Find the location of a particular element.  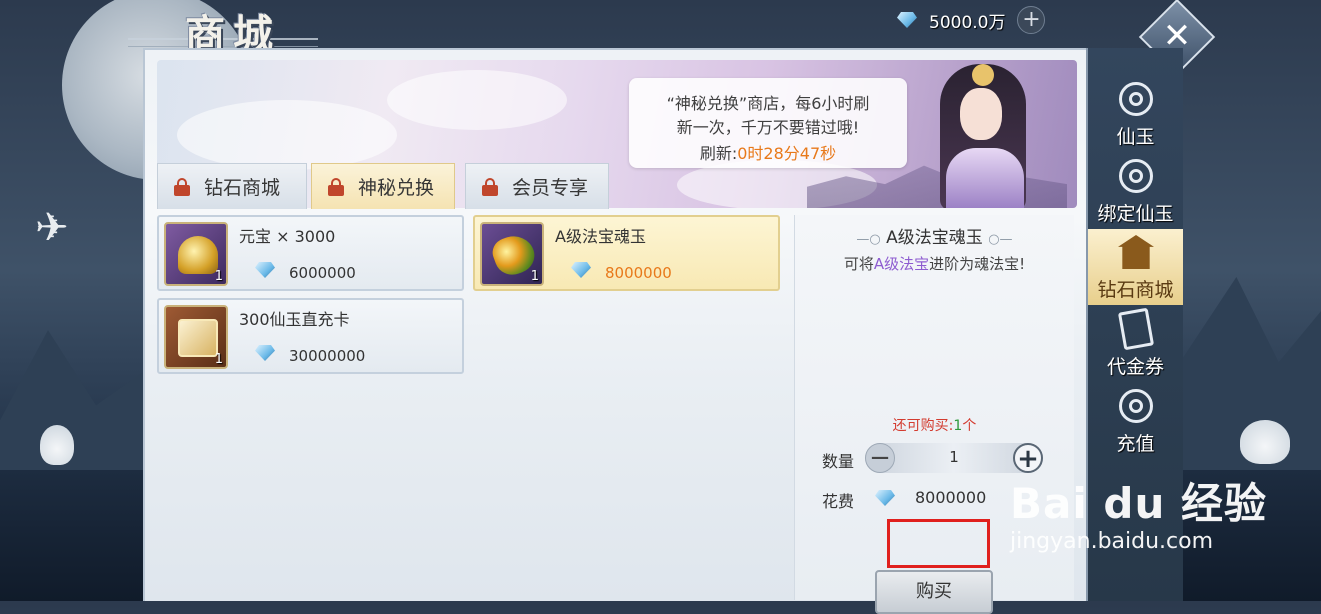

currency-value: 5000.0万 is located at coordinates (967, 22).